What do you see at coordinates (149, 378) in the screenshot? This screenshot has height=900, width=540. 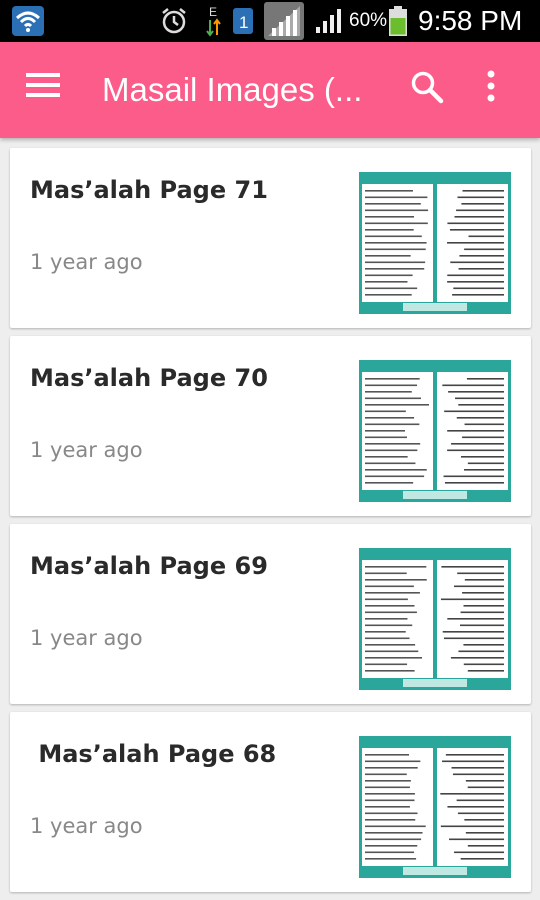 I see `item-title: Mas’alah Page 70` at bounding box center [149, 378].